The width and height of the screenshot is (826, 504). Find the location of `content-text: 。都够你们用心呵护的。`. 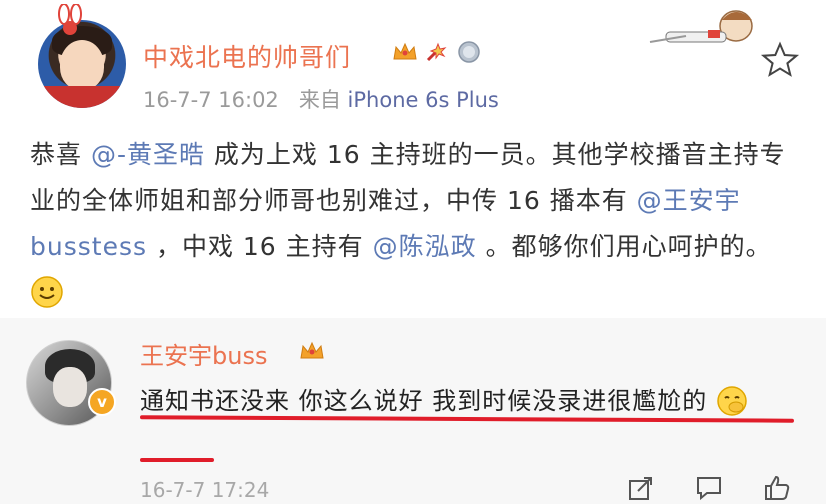

content-text: 。都够你们用心呵护的。 is located at coordinates (624, 246).